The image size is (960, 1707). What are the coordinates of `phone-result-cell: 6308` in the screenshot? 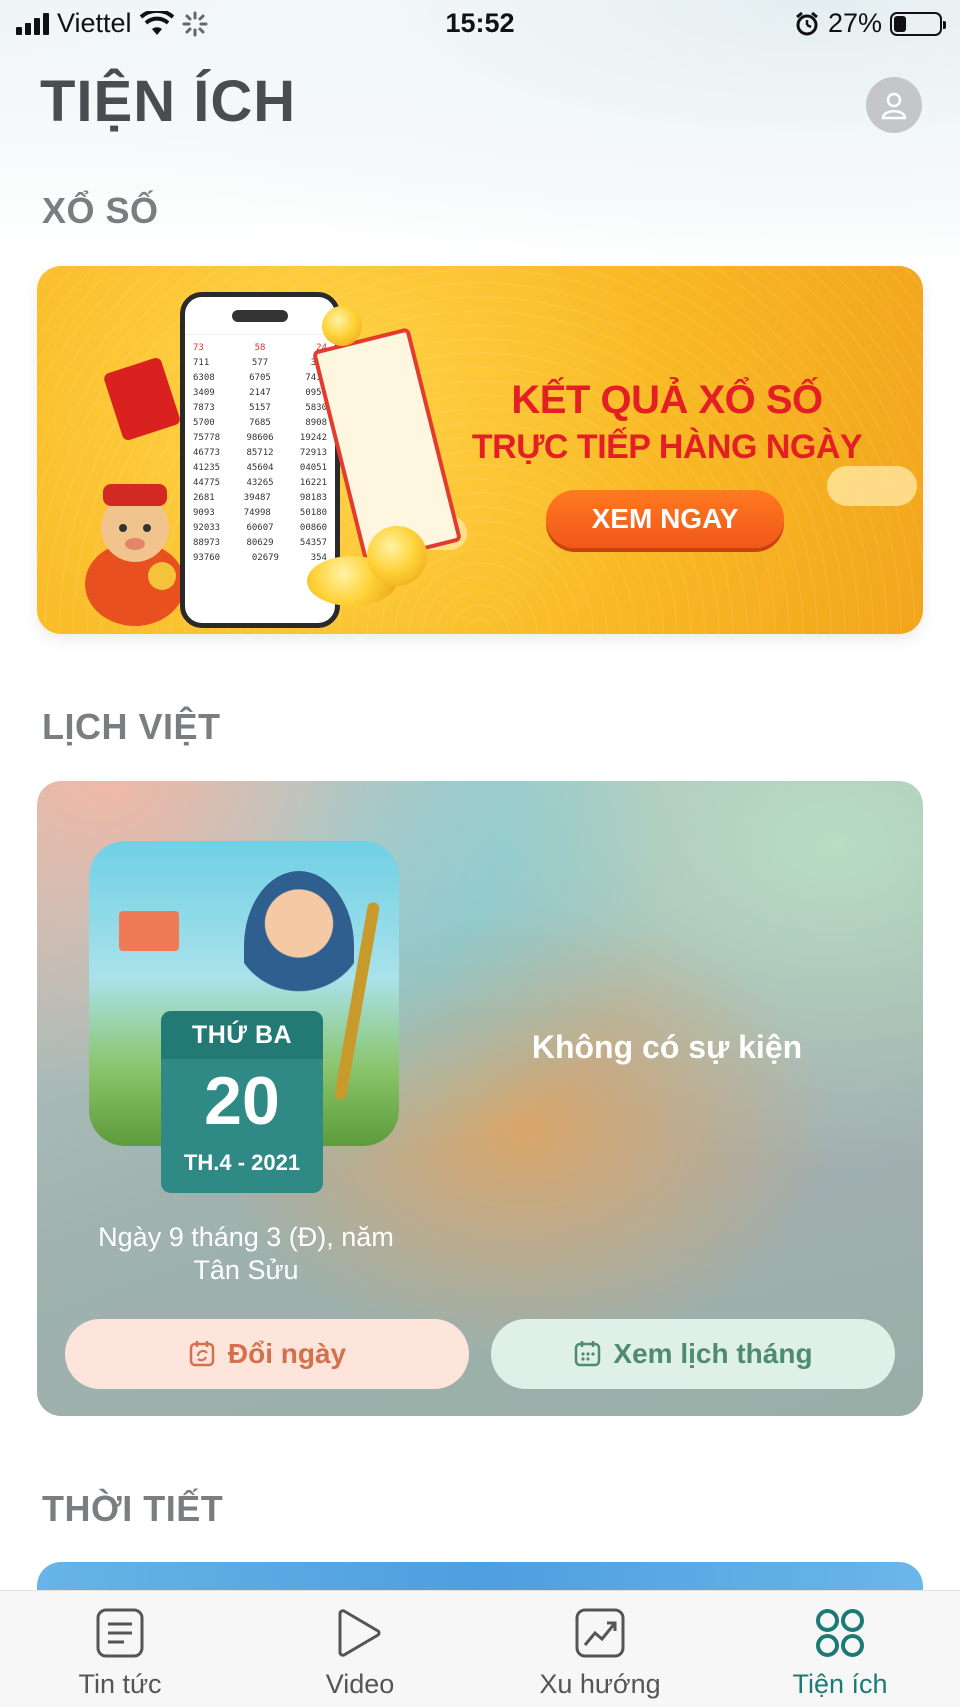 It's located at (204, 378).